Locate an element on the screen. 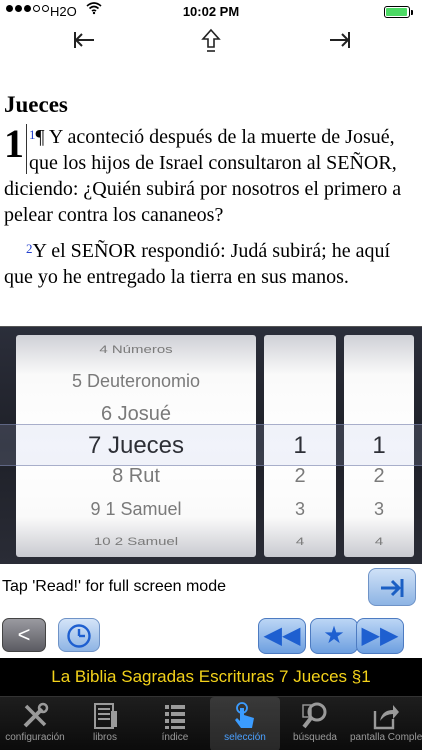 This screenshot has height=750, width=422. verse-wheel: 1 2 3 4 is located at coordinates (379, 446).